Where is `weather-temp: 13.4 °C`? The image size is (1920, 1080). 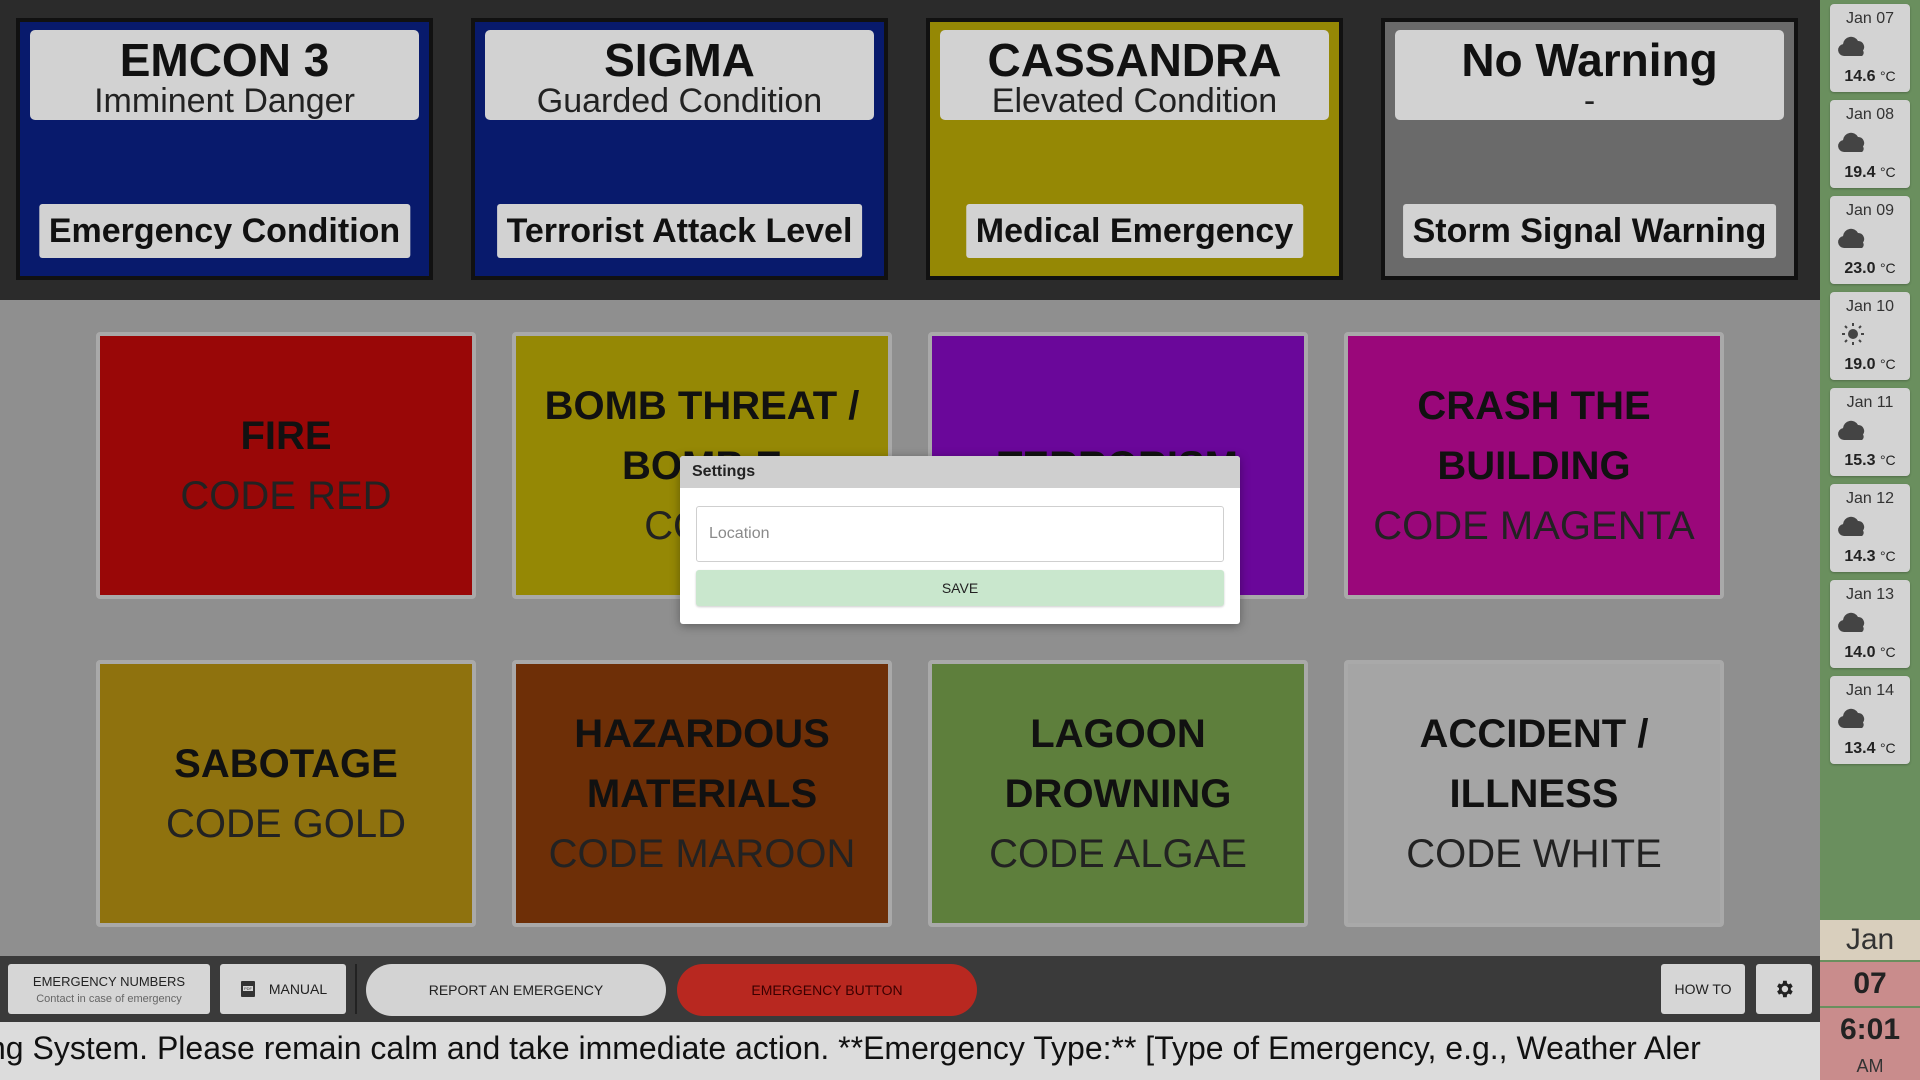
weather-temp: 13.4 °C is located at coordinates (1870, 749).